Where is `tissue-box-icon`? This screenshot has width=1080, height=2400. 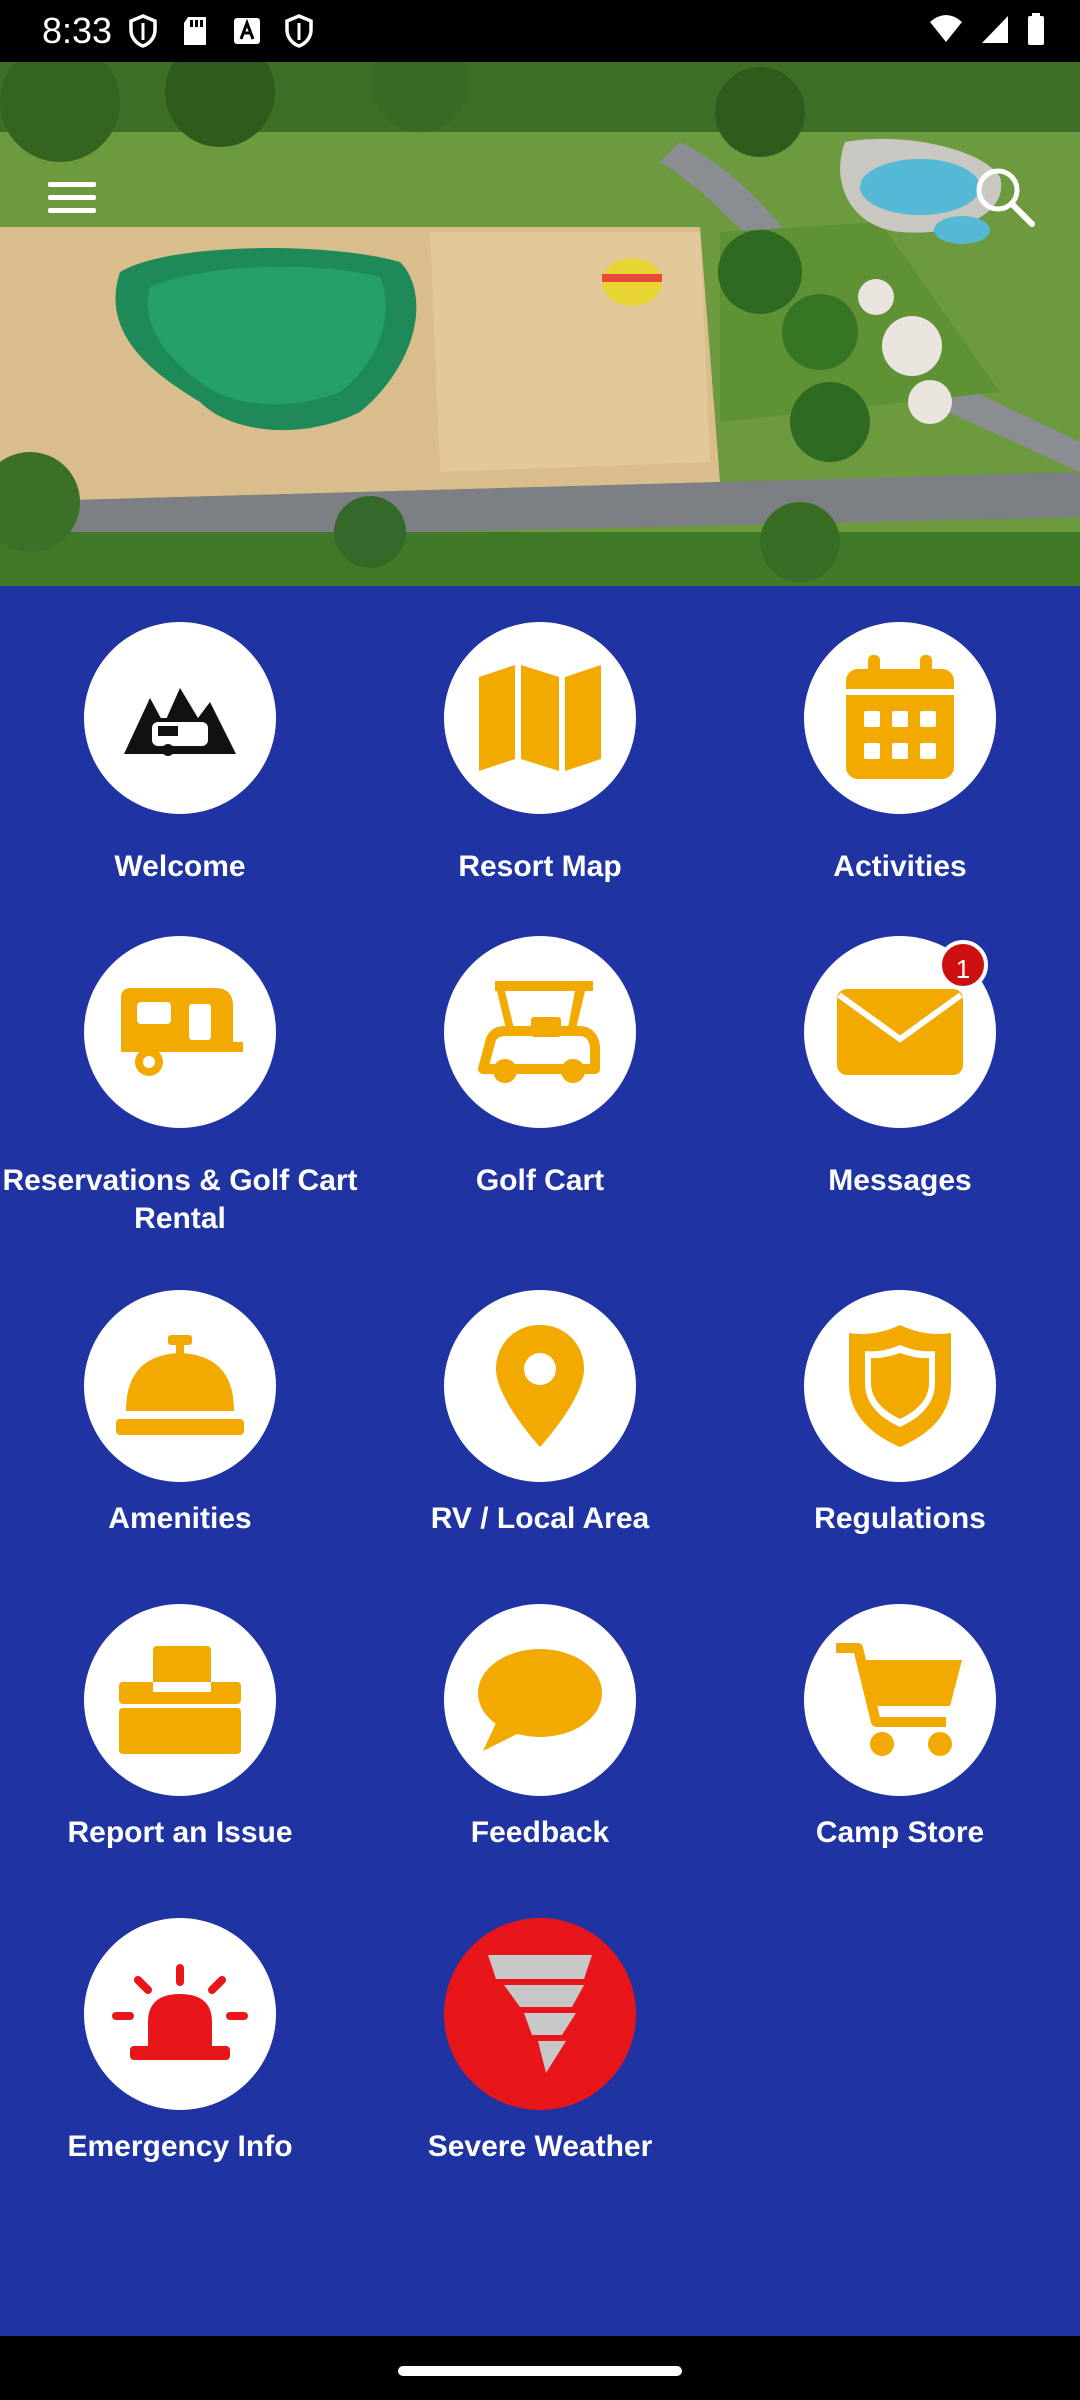 tissue-box-icon is located at coordinates (180, 1700).